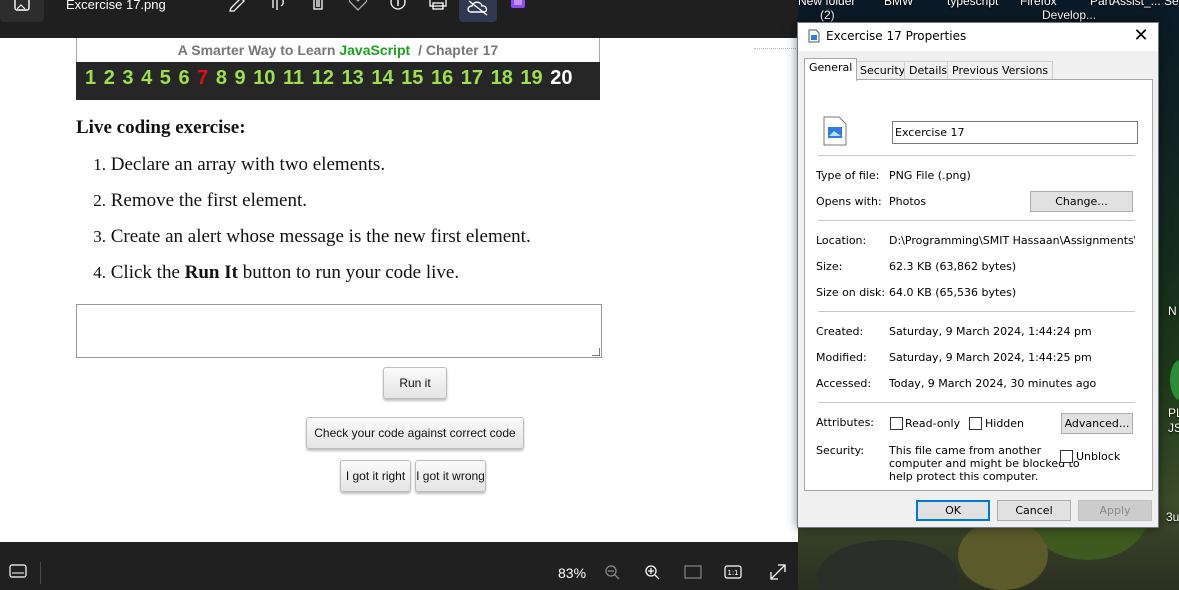 The image size is (1179, 590). I want to click on security-text: This file came from another, so click(965, 450).